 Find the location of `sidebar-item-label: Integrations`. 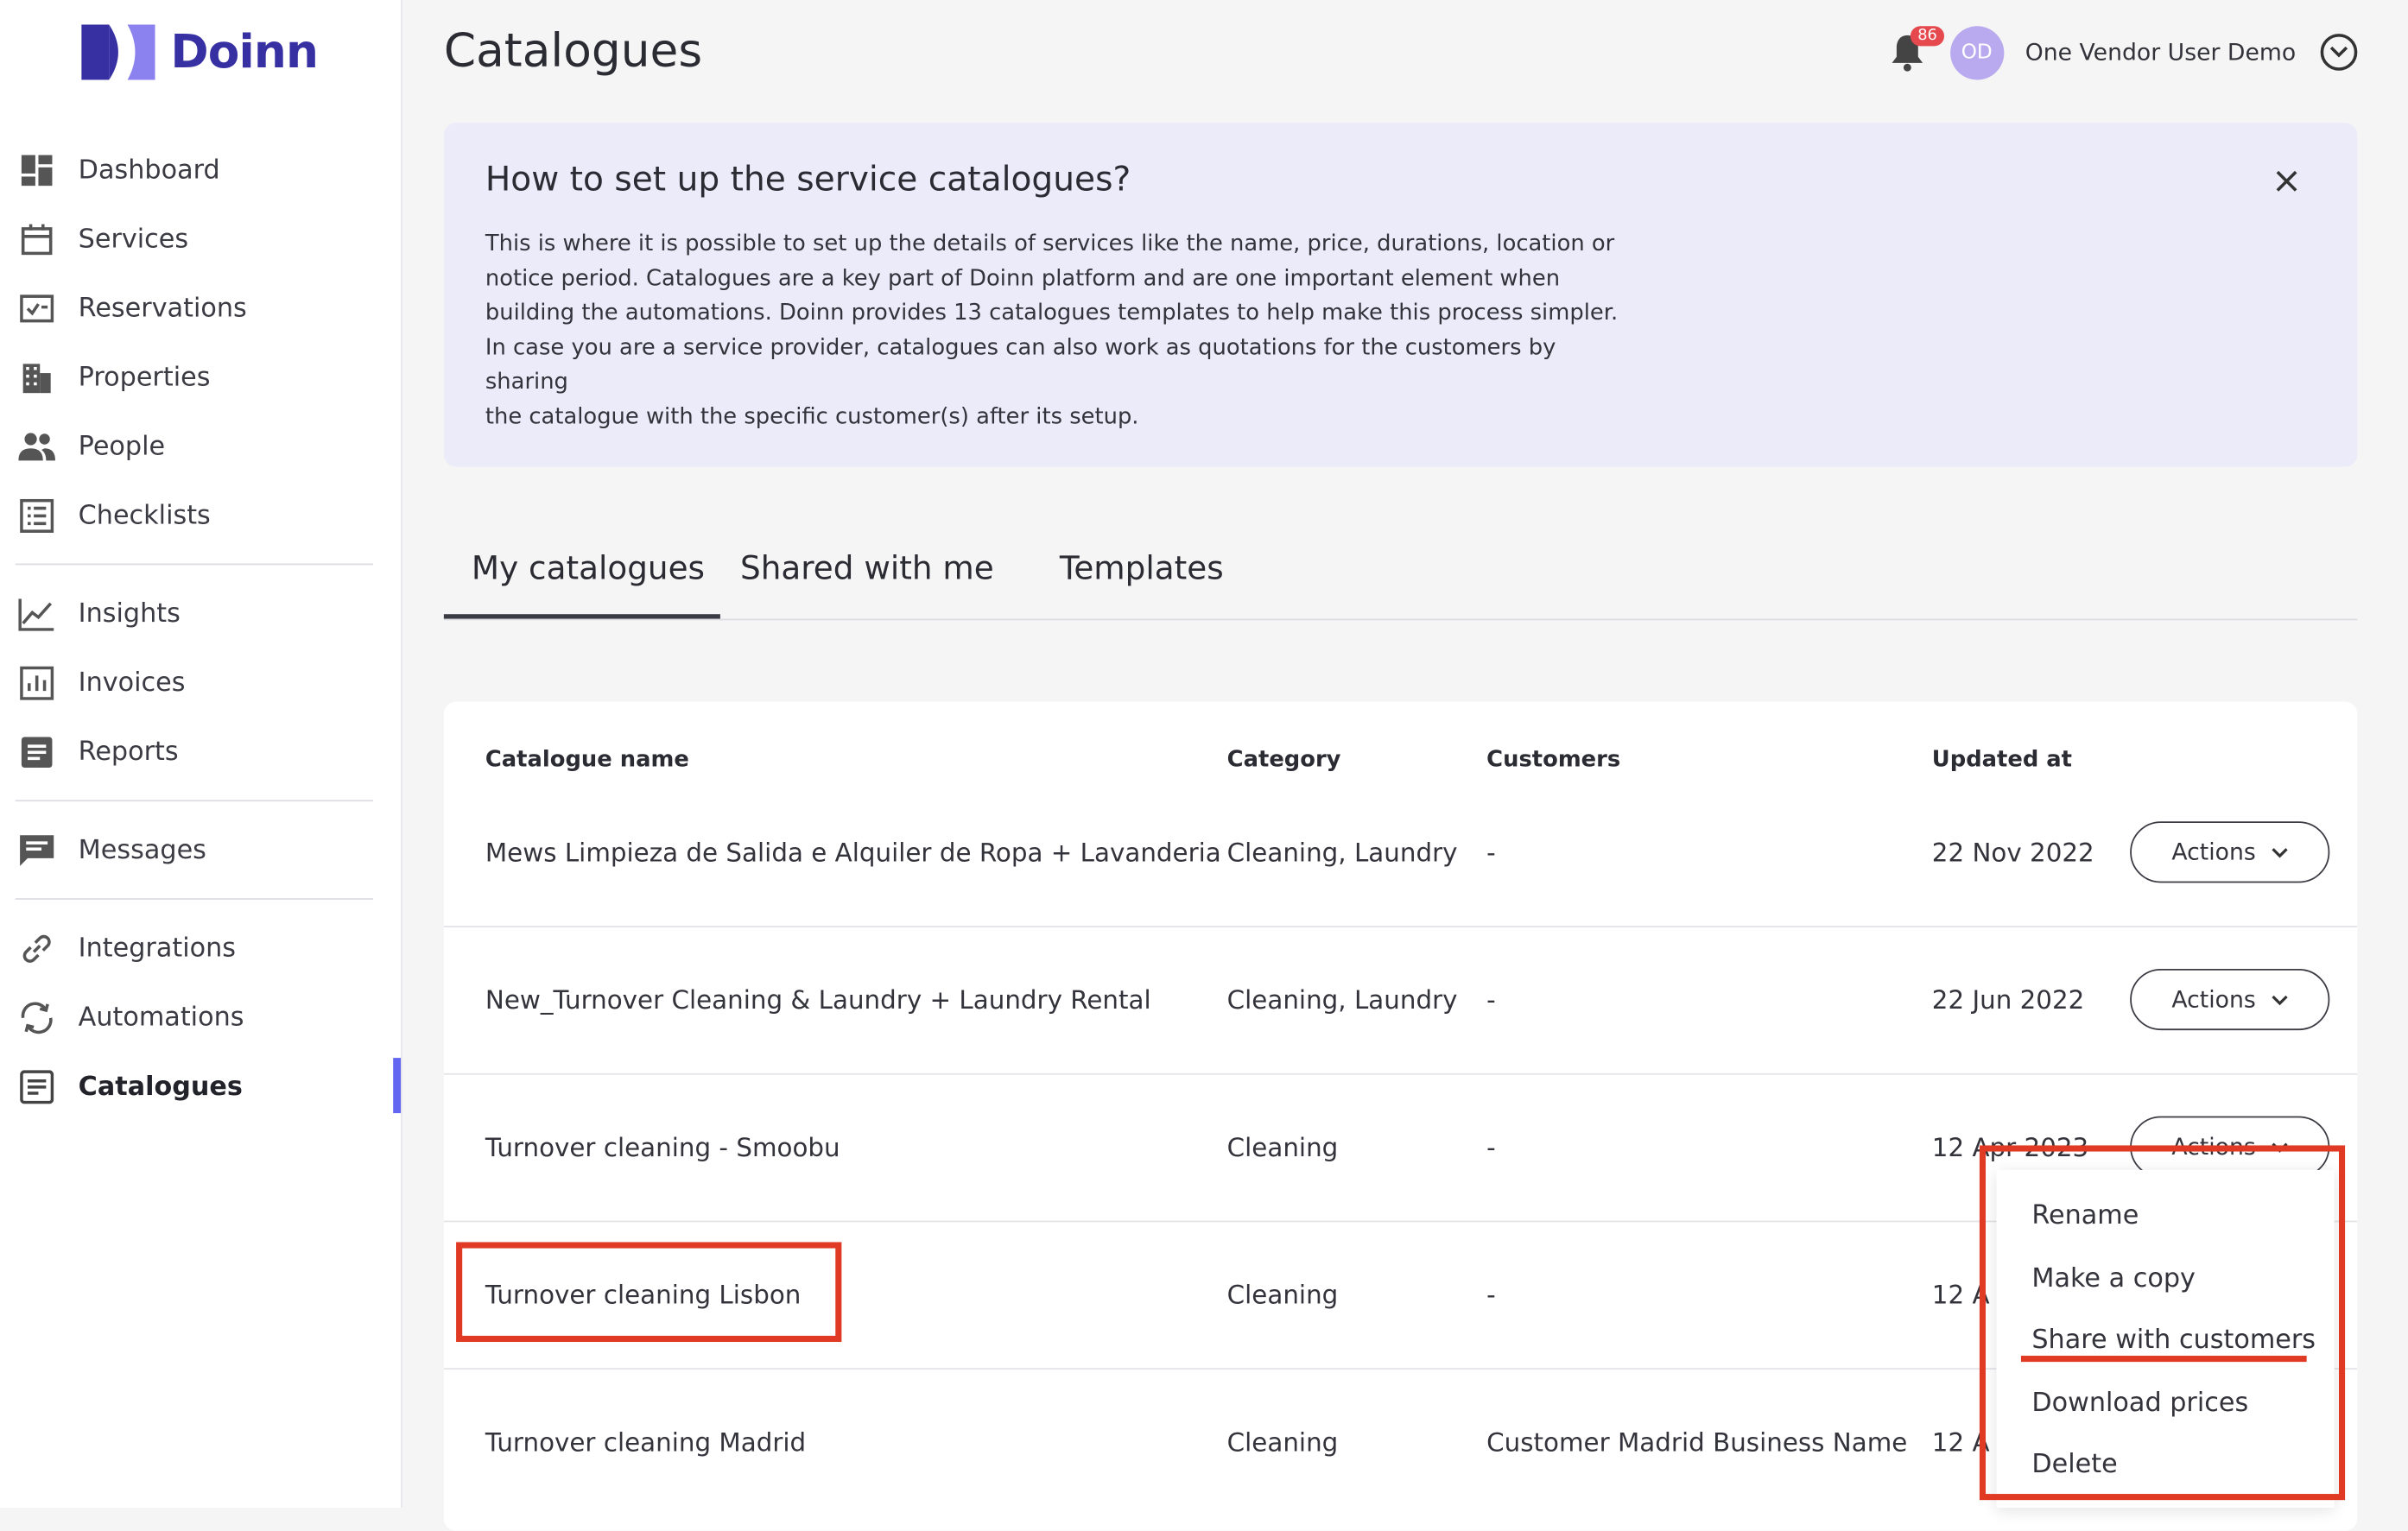

sidebar-item-label: Integrations is located at coordinates (157, 949).